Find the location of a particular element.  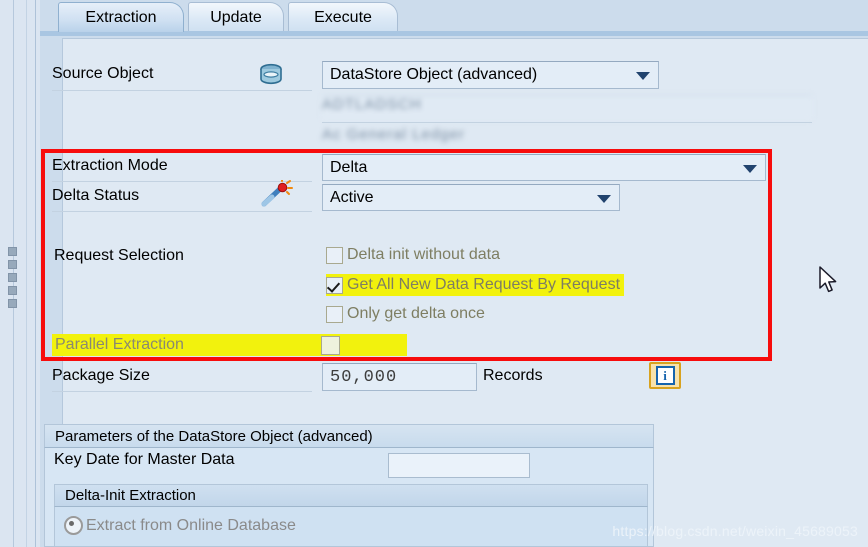

delta-status-rule is located at coordinates (182, 211).